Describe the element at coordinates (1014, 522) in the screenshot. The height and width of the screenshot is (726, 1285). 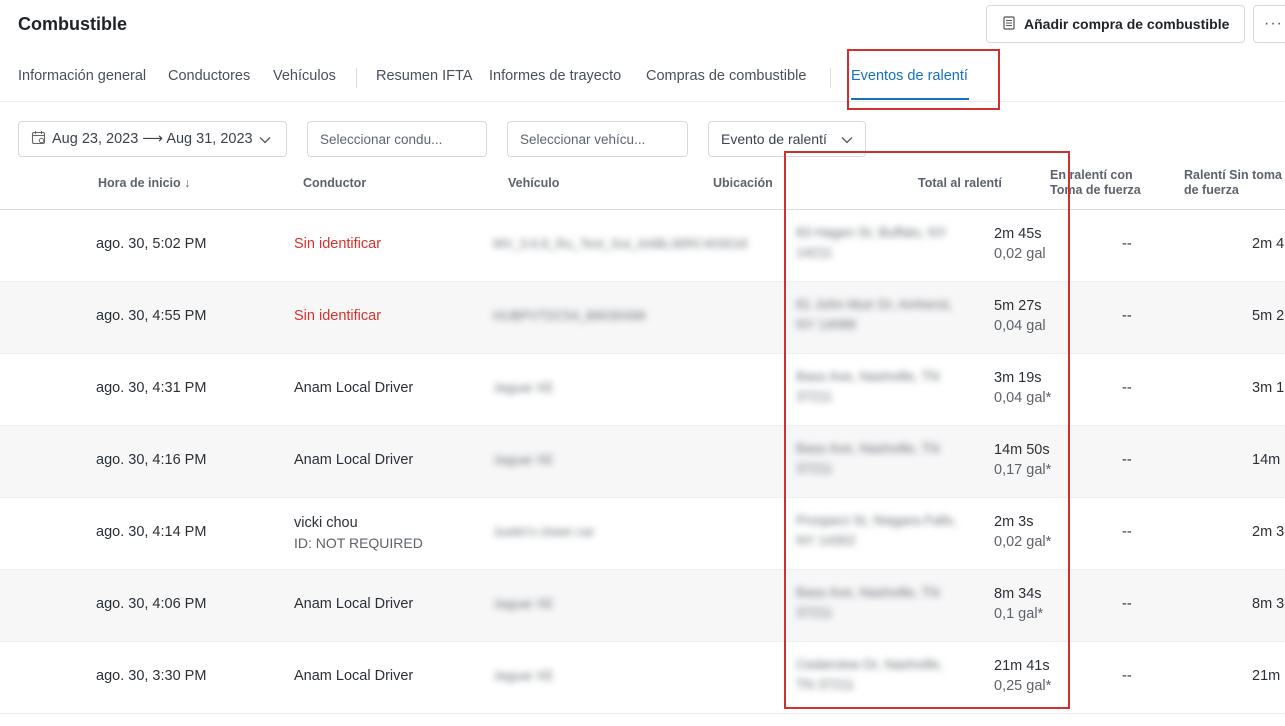
I see `idle-duration: 2m 3s` at that location.